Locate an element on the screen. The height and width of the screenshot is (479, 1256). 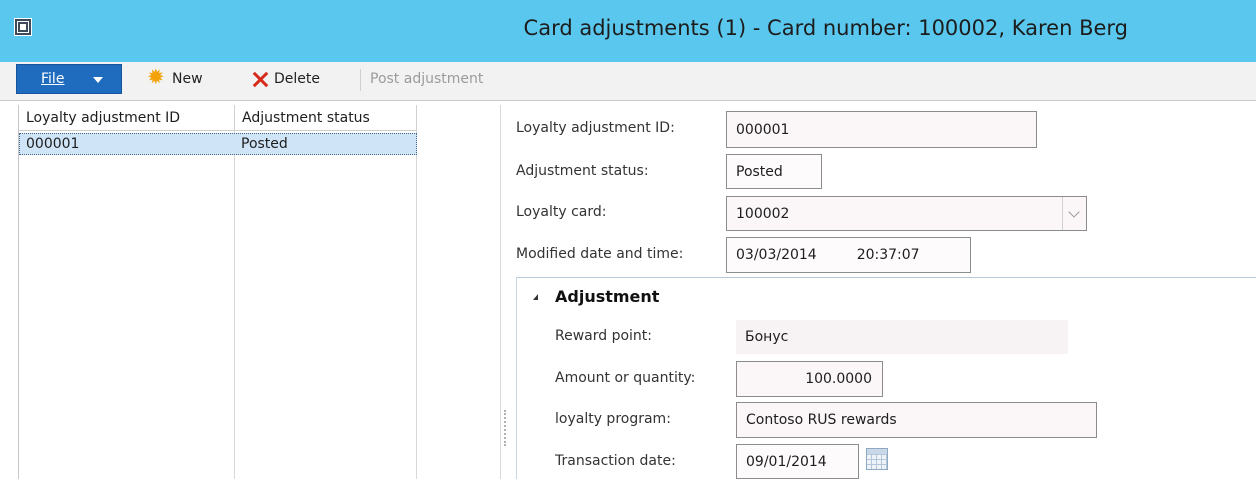
amount-field: 100.0000 is located at coordinates (809, 379).